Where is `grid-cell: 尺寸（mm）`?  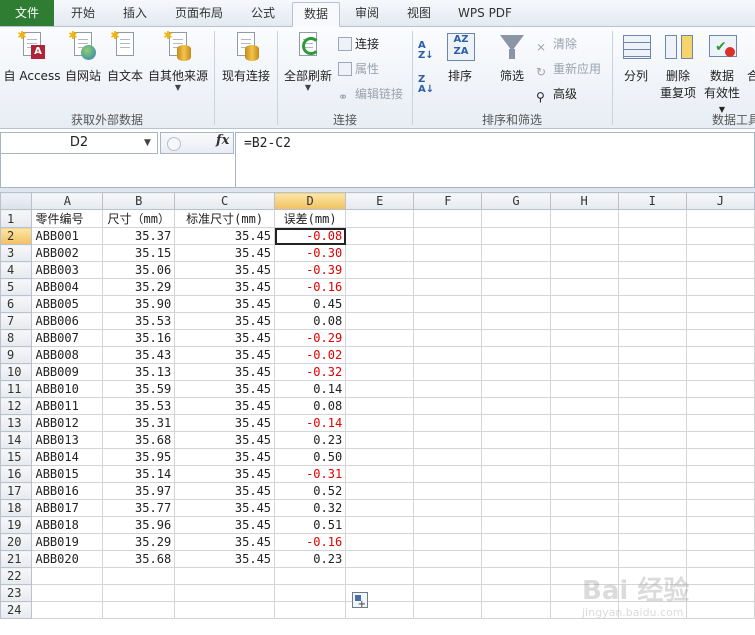 grid-cell: 尺寸（mm） is located at coordinates (139, 218).